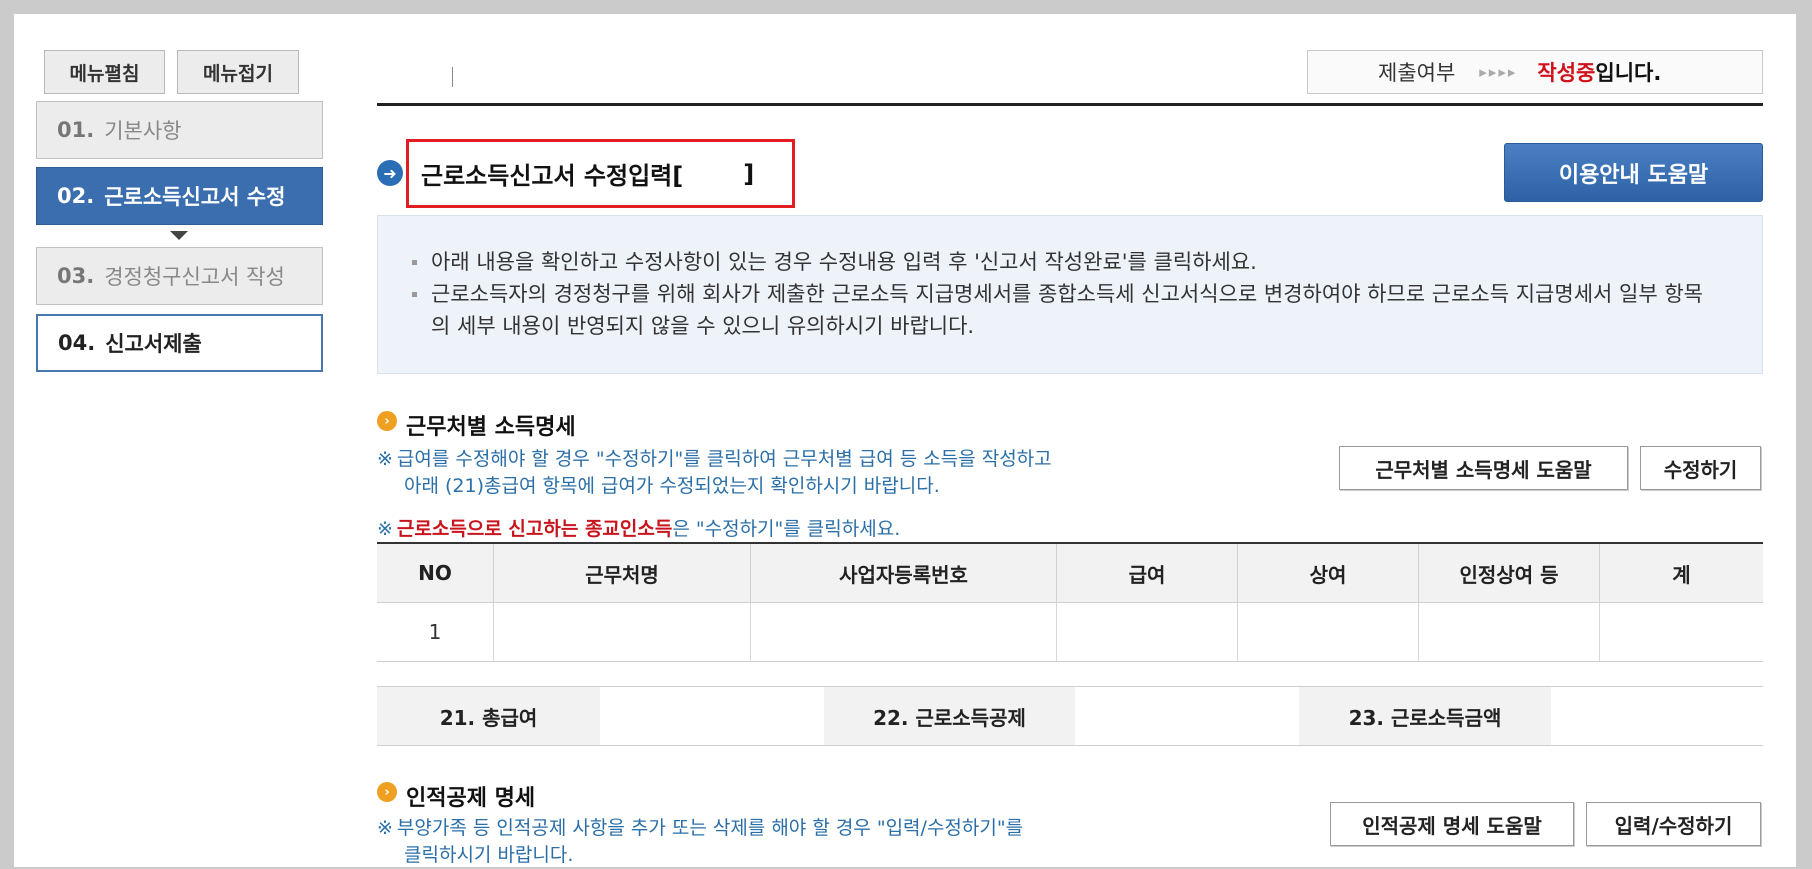 This screenshot has height=869, width=1812. What do you see at coordinates (238, 72) in the screenshot?
I see `menu-collapse-button: 메뉴접기` at bounding box center [238, 72].